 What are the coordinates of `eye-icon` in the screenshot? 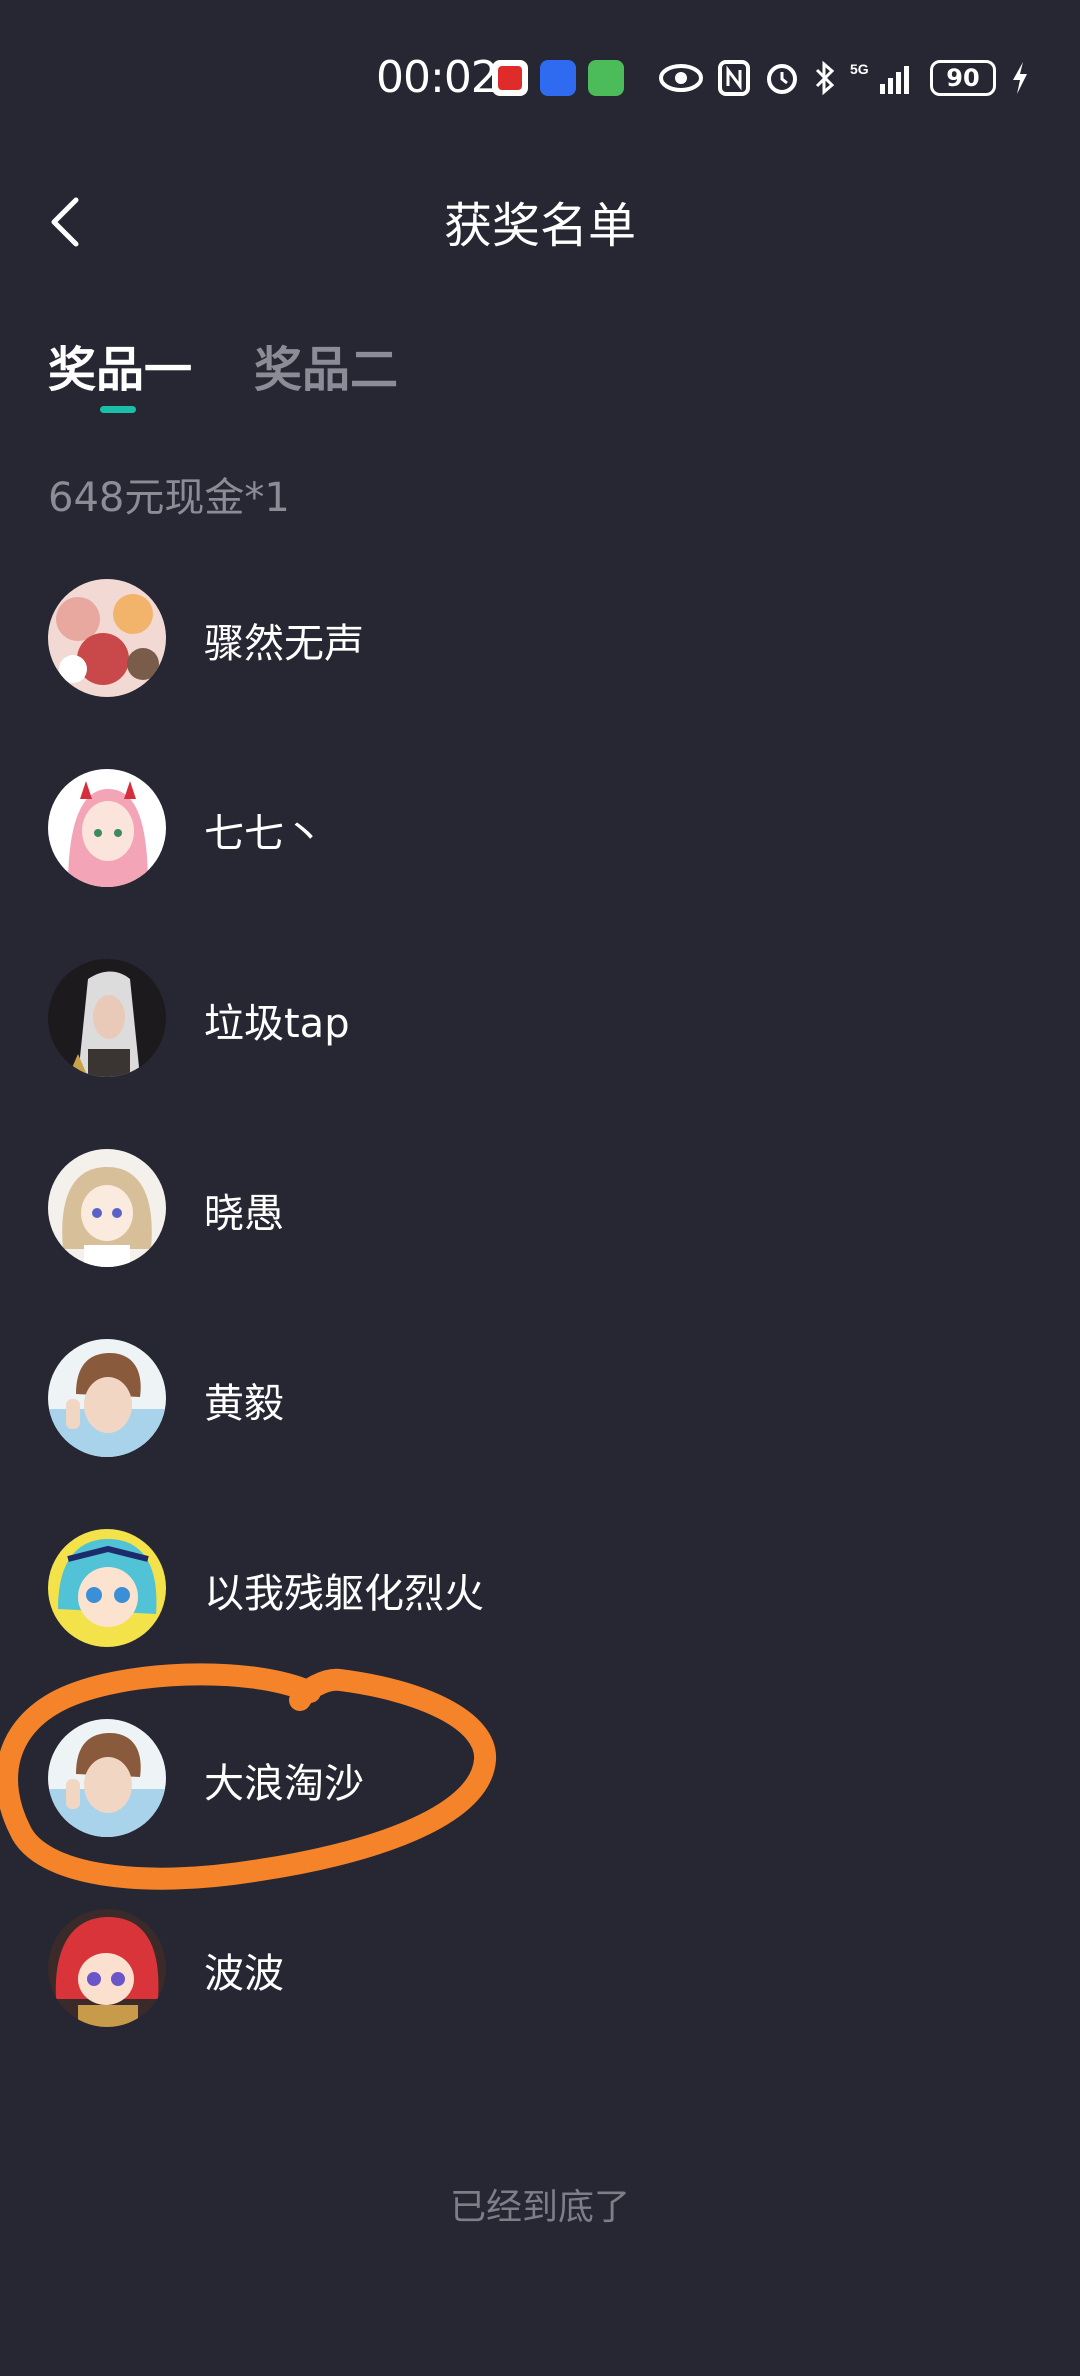 It's located at (681, 78).